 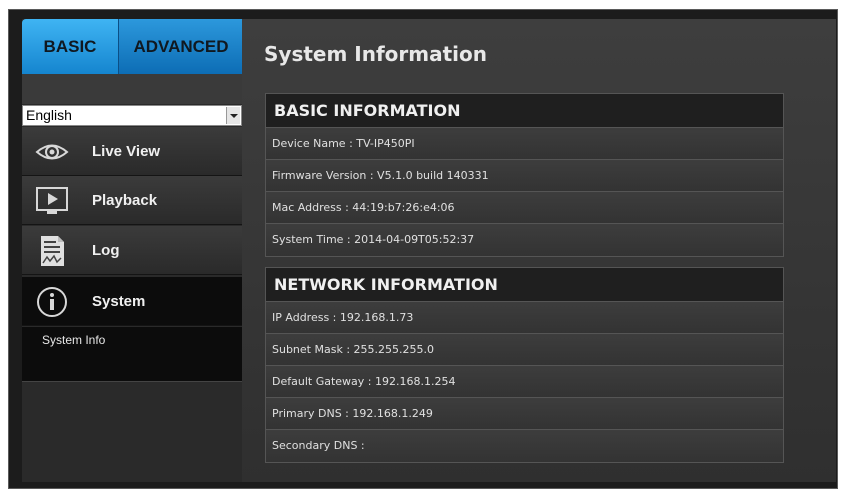 What do you see at coordinates (524, 208) in the screenshot?
I see `info-row-mac-address: Mac Address : 44:19:b7:26:e4:06` at bounding box center [524, 208].